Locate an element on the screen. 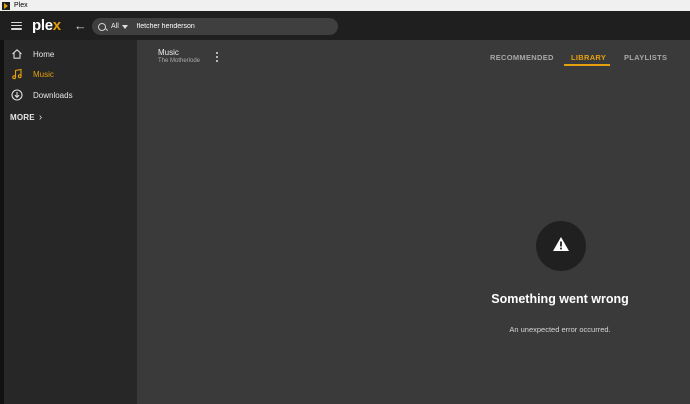 The height and width of the screenshot is (404, 690). plex-app-icon is located at coordinates (6, 5).